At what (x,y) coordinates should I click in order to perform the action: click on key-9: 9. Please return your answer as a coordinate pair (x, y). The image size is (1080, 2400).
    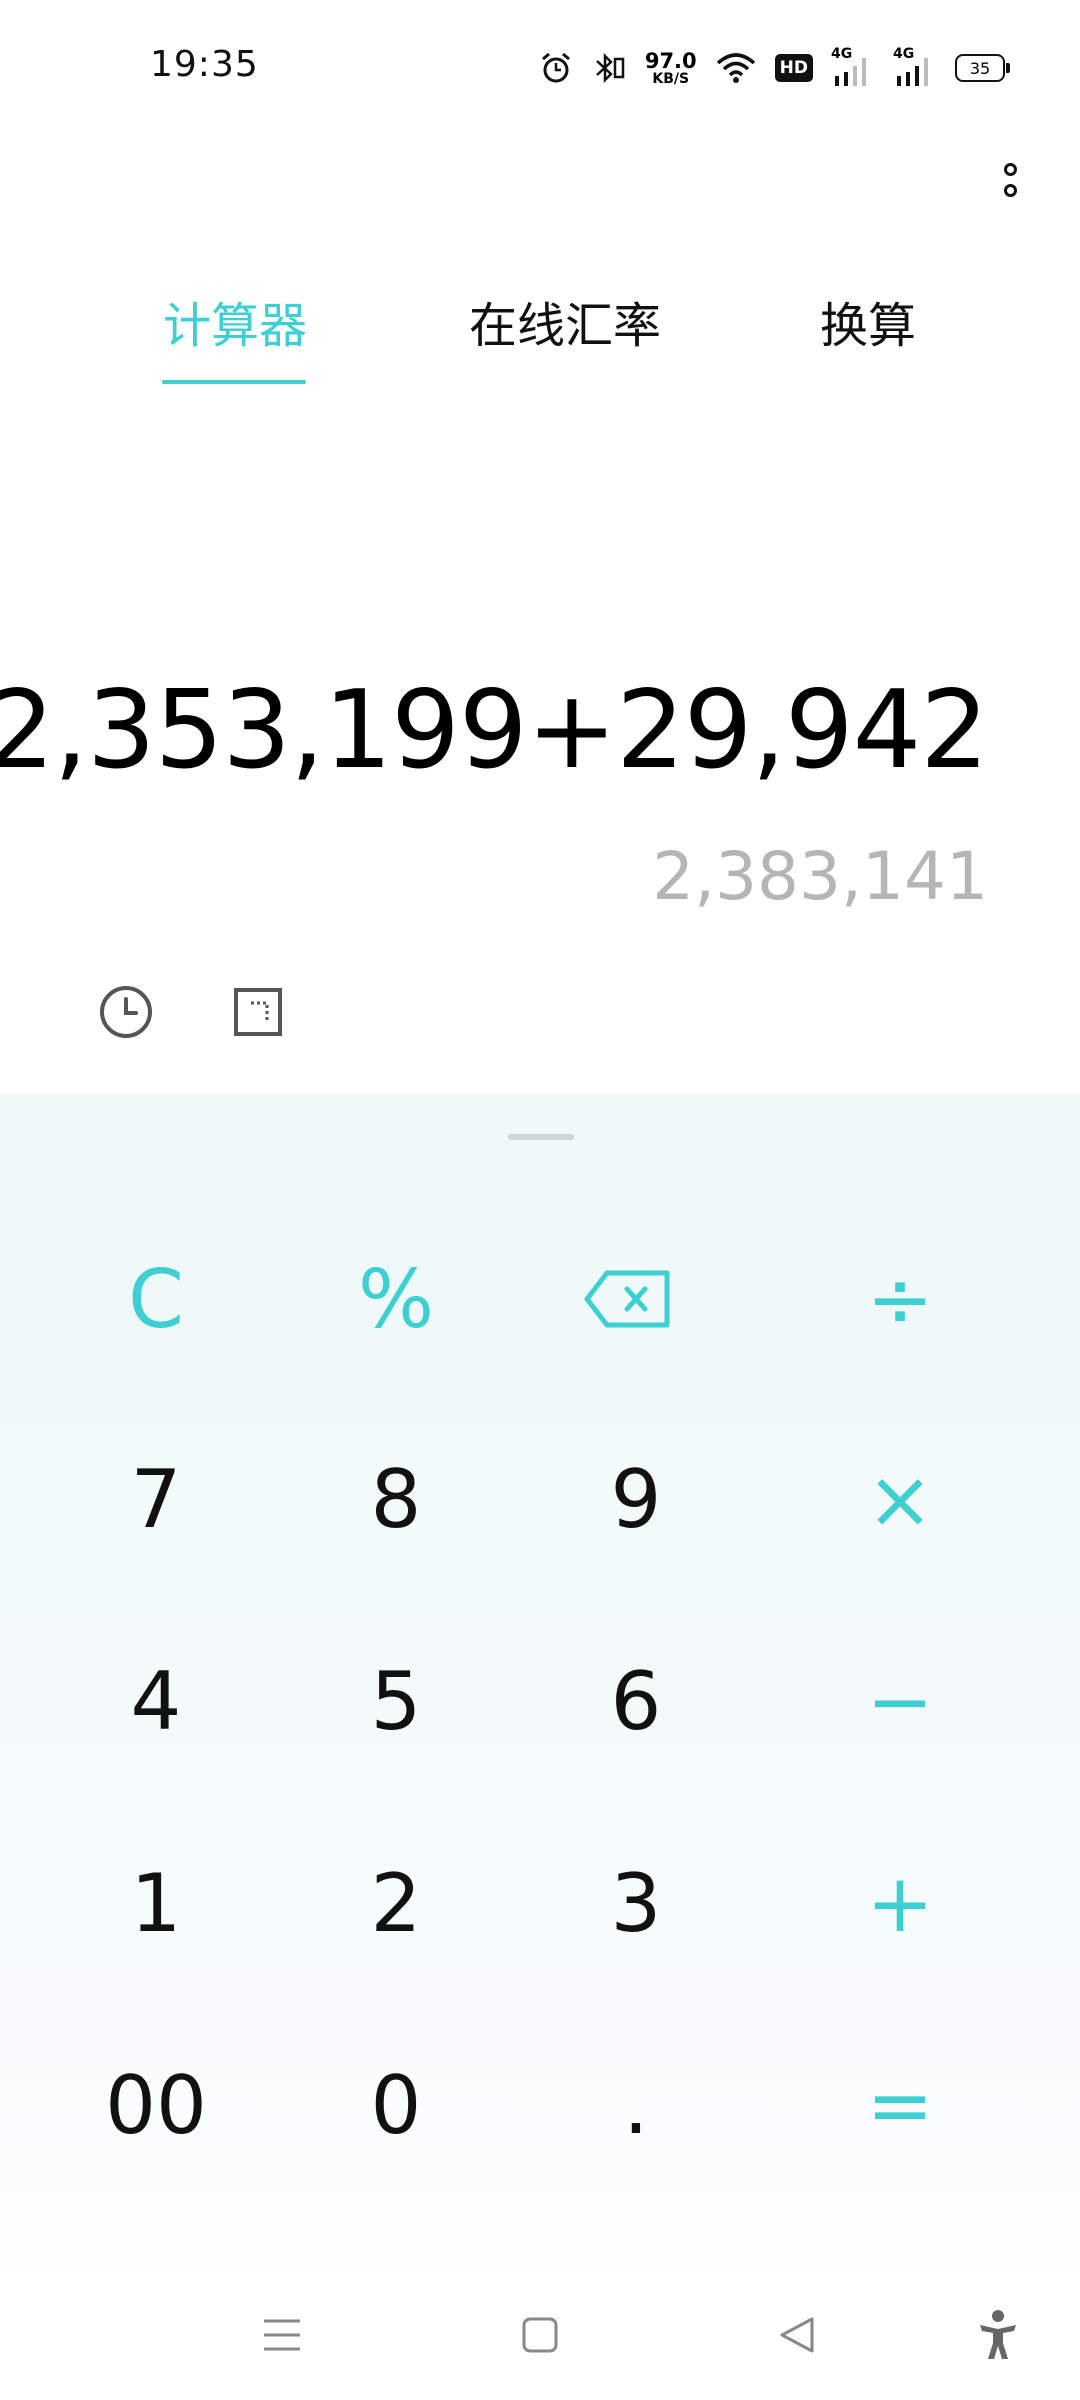
    Looking at the image, I should click on (636, 1499).